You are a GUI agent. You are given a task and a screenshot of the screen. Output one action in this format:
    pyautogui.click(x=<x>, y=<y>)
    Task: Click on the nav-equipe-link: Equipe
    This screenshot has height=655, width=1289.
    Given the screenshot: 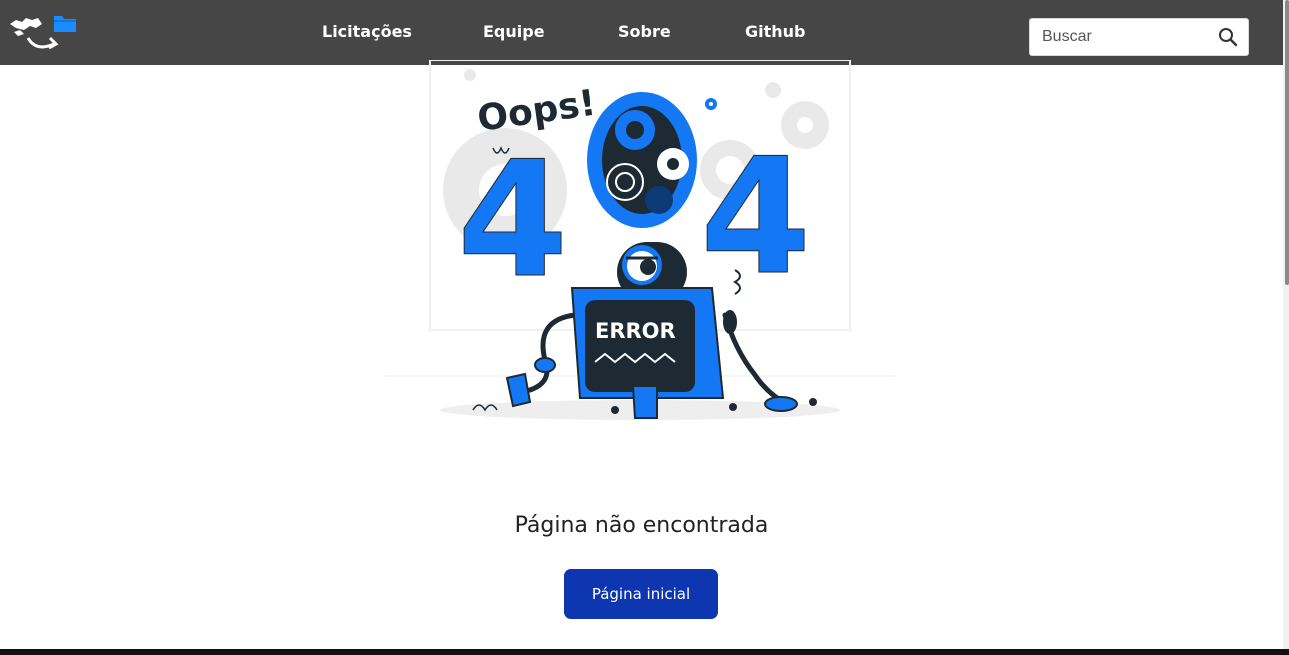 What is the action you would take?
    pyautogui.click(x=514, y=31)
    